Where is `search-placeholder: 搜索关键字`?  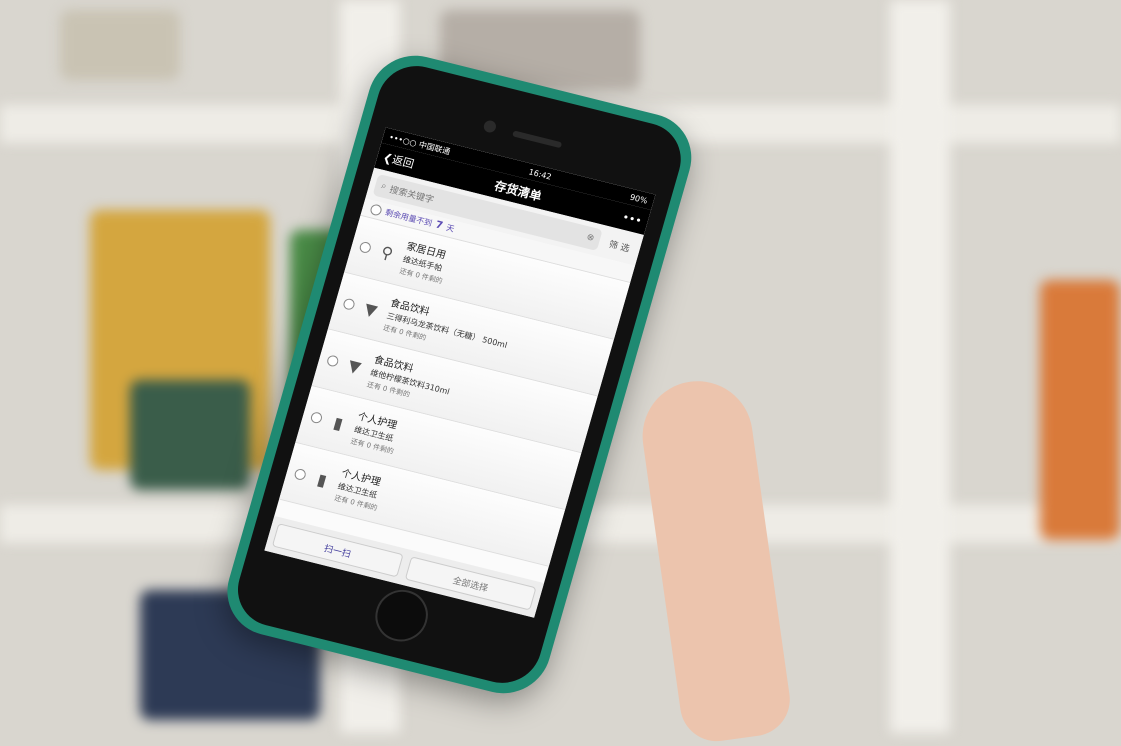
search-placeholder: 搜索关键字 is located at coordinates (411, 195).